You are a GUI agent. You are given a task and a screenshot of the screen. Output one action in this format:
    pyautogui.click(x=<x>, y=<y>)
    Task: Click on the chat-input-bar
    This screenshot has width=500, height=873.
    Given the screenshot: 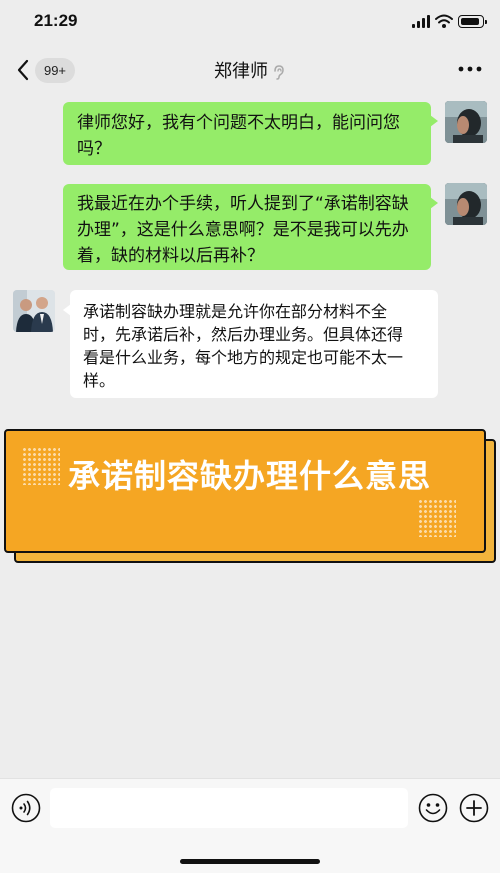 What is the action you would take?
    pyautogui.click(x=250, y=825)
    